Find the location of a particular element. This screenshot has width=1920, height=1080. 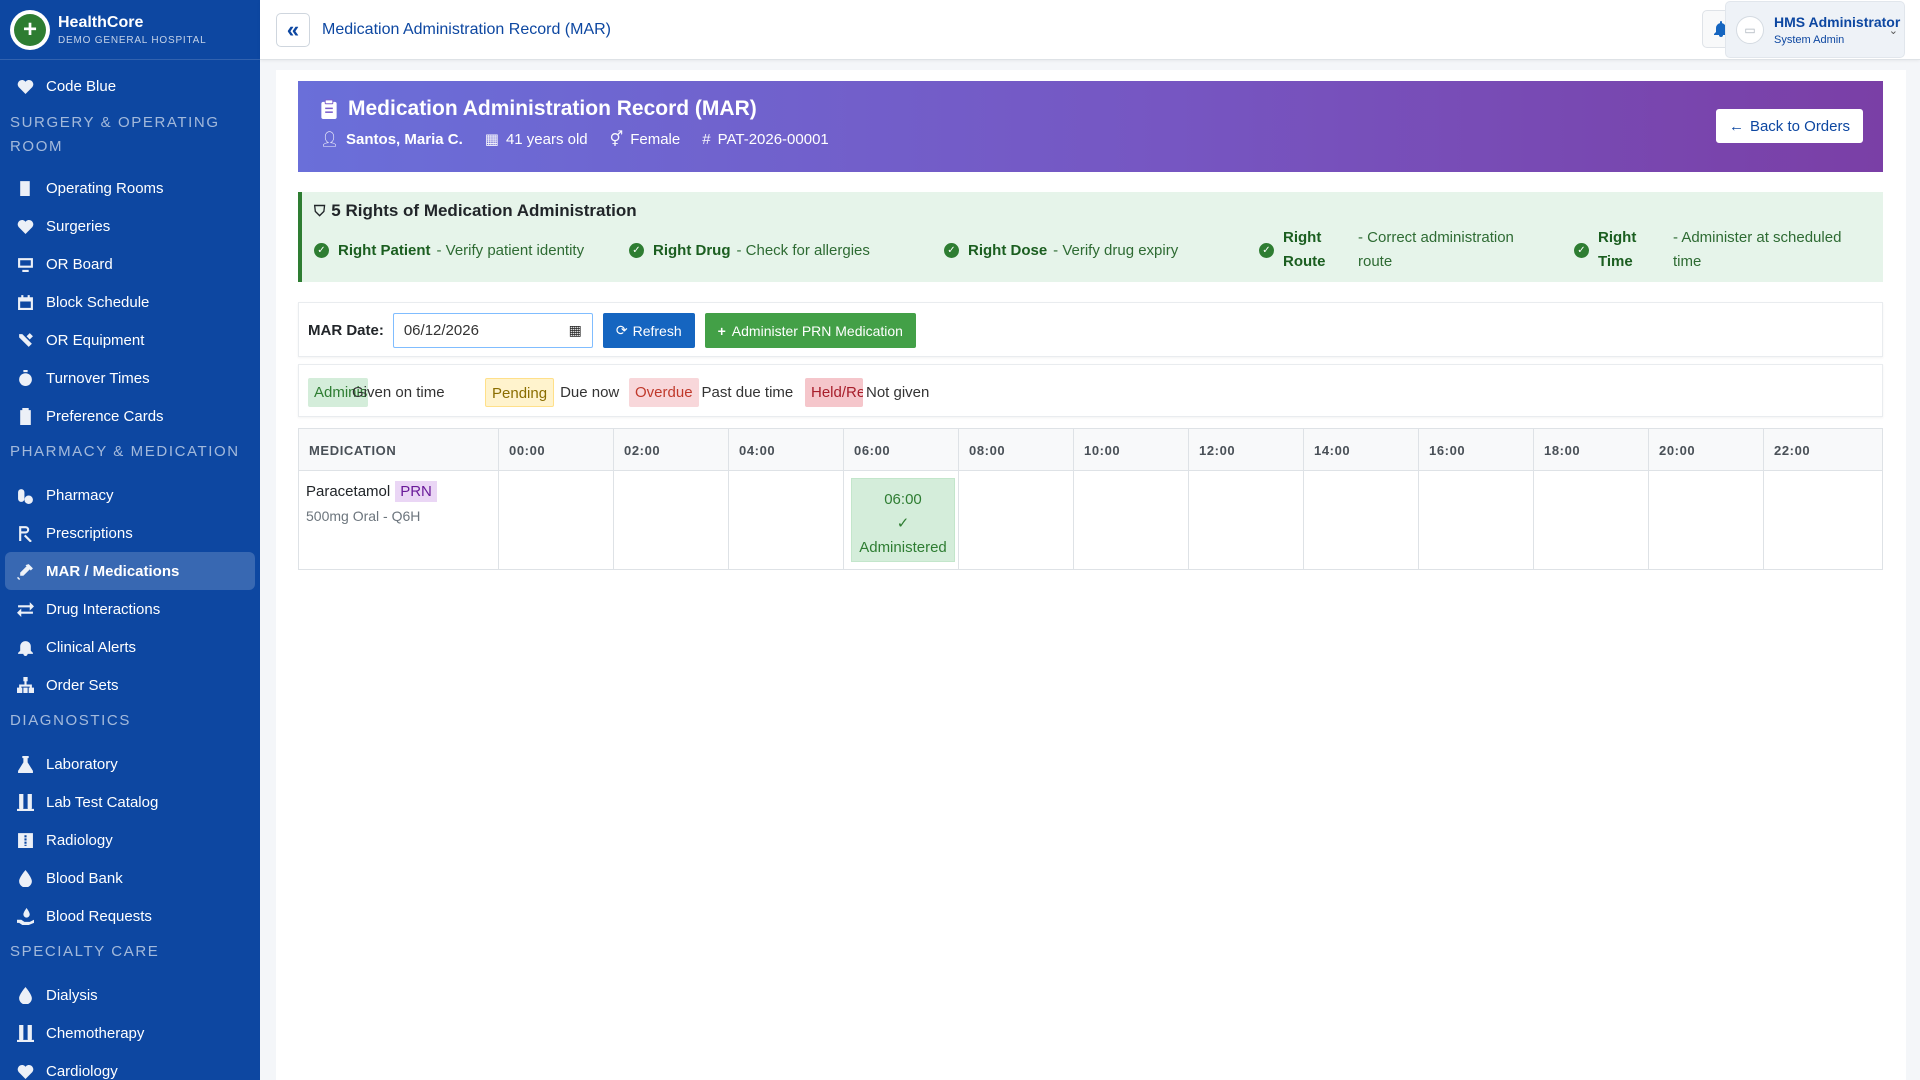

sidebar-item-or-board: OR Board is located at coordinates (130, 264).